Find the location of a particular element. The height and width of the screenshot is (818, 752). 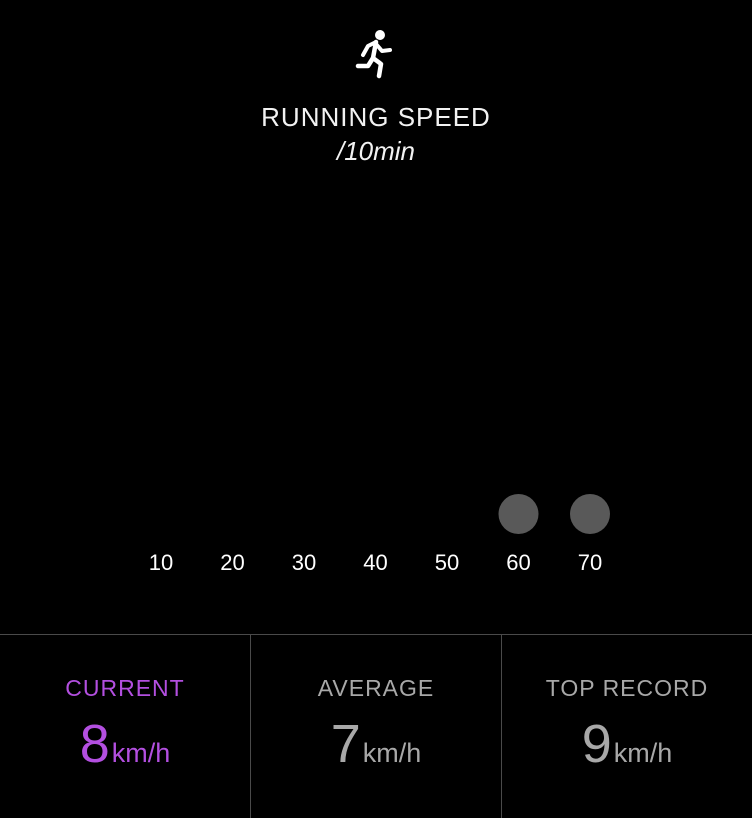

page-title: RUNNING SPEED is located at coordinates (376, 117).